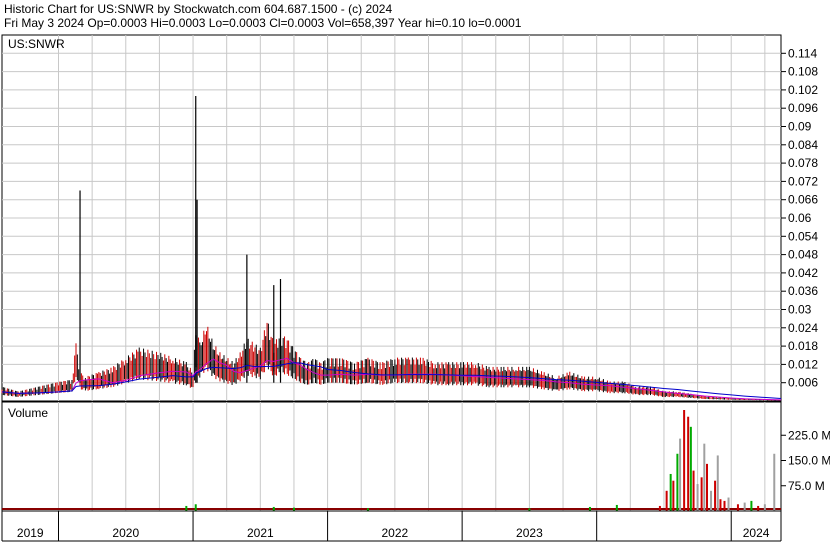 This screenshot has width=830, height=543. What do you see at coordinates (803, 108) in the screenshot?
I see `price-ytick-label: 0.096` at bounding box center [803, 108].